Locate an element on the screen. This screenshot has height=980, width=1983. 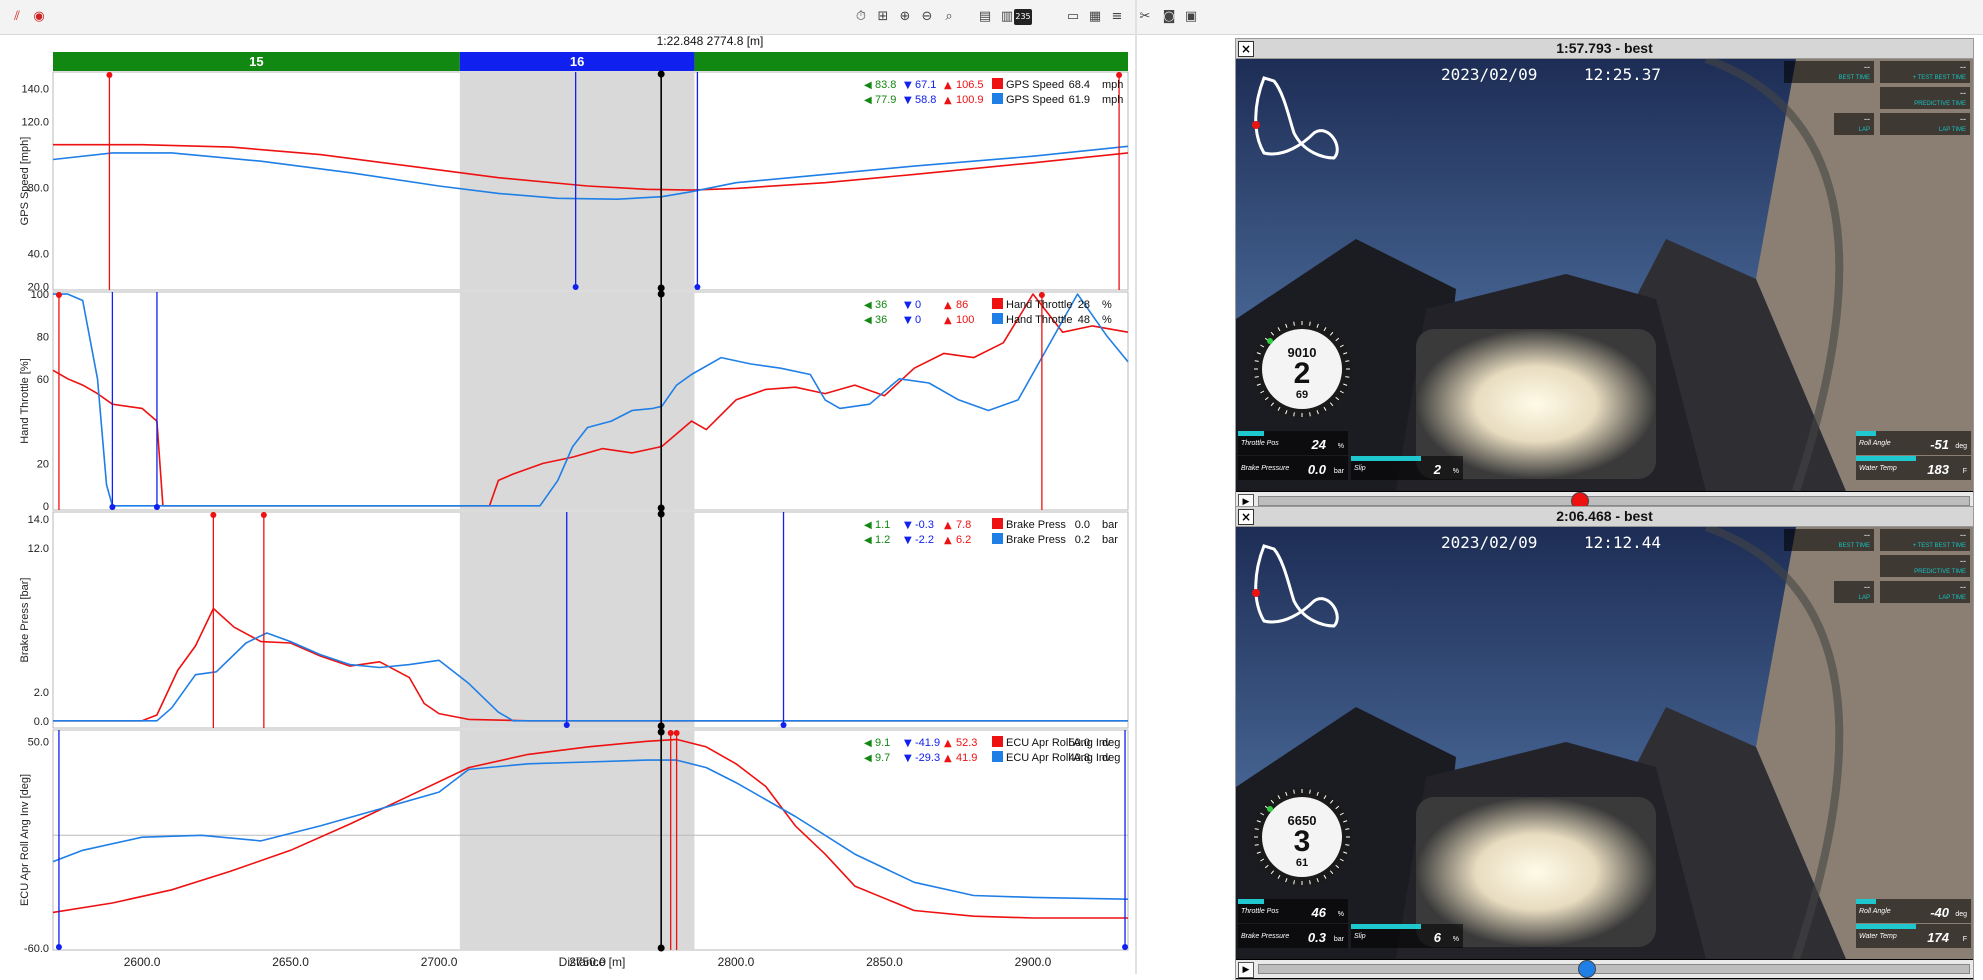
legend-series-unit: bar is located at coordinates (1110, 540).